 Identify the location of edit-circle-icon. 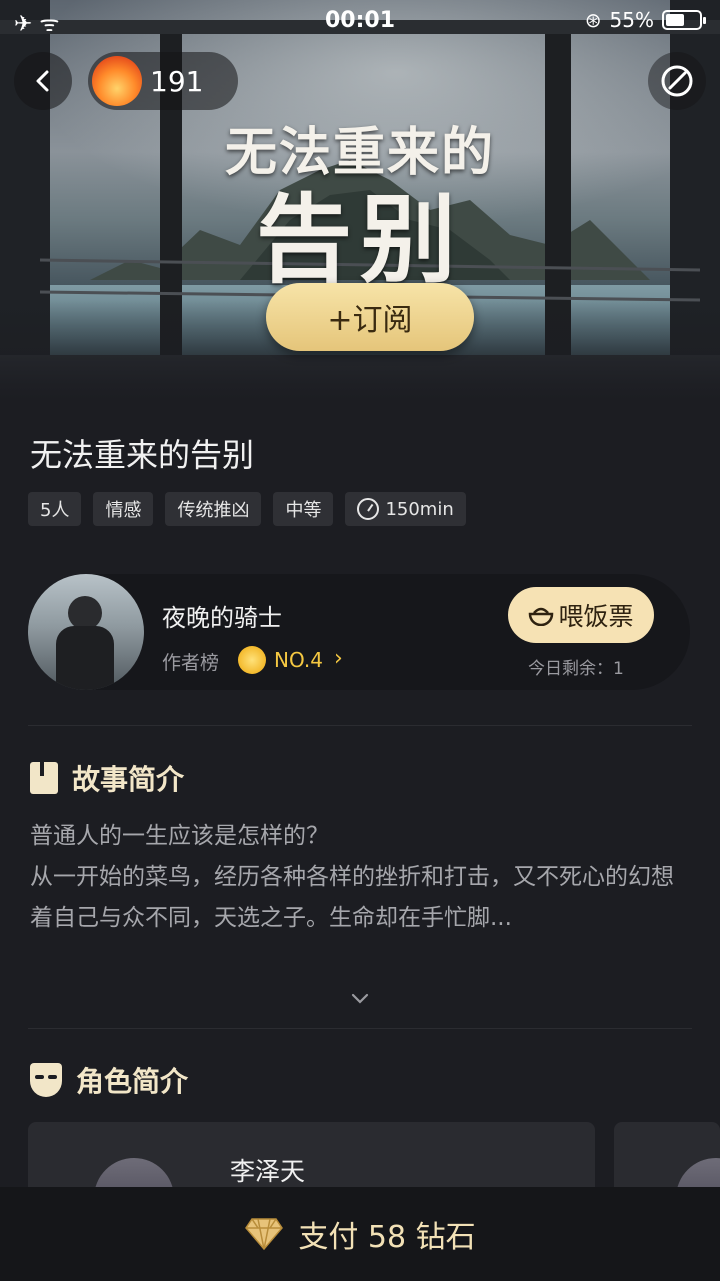
(677, 81).